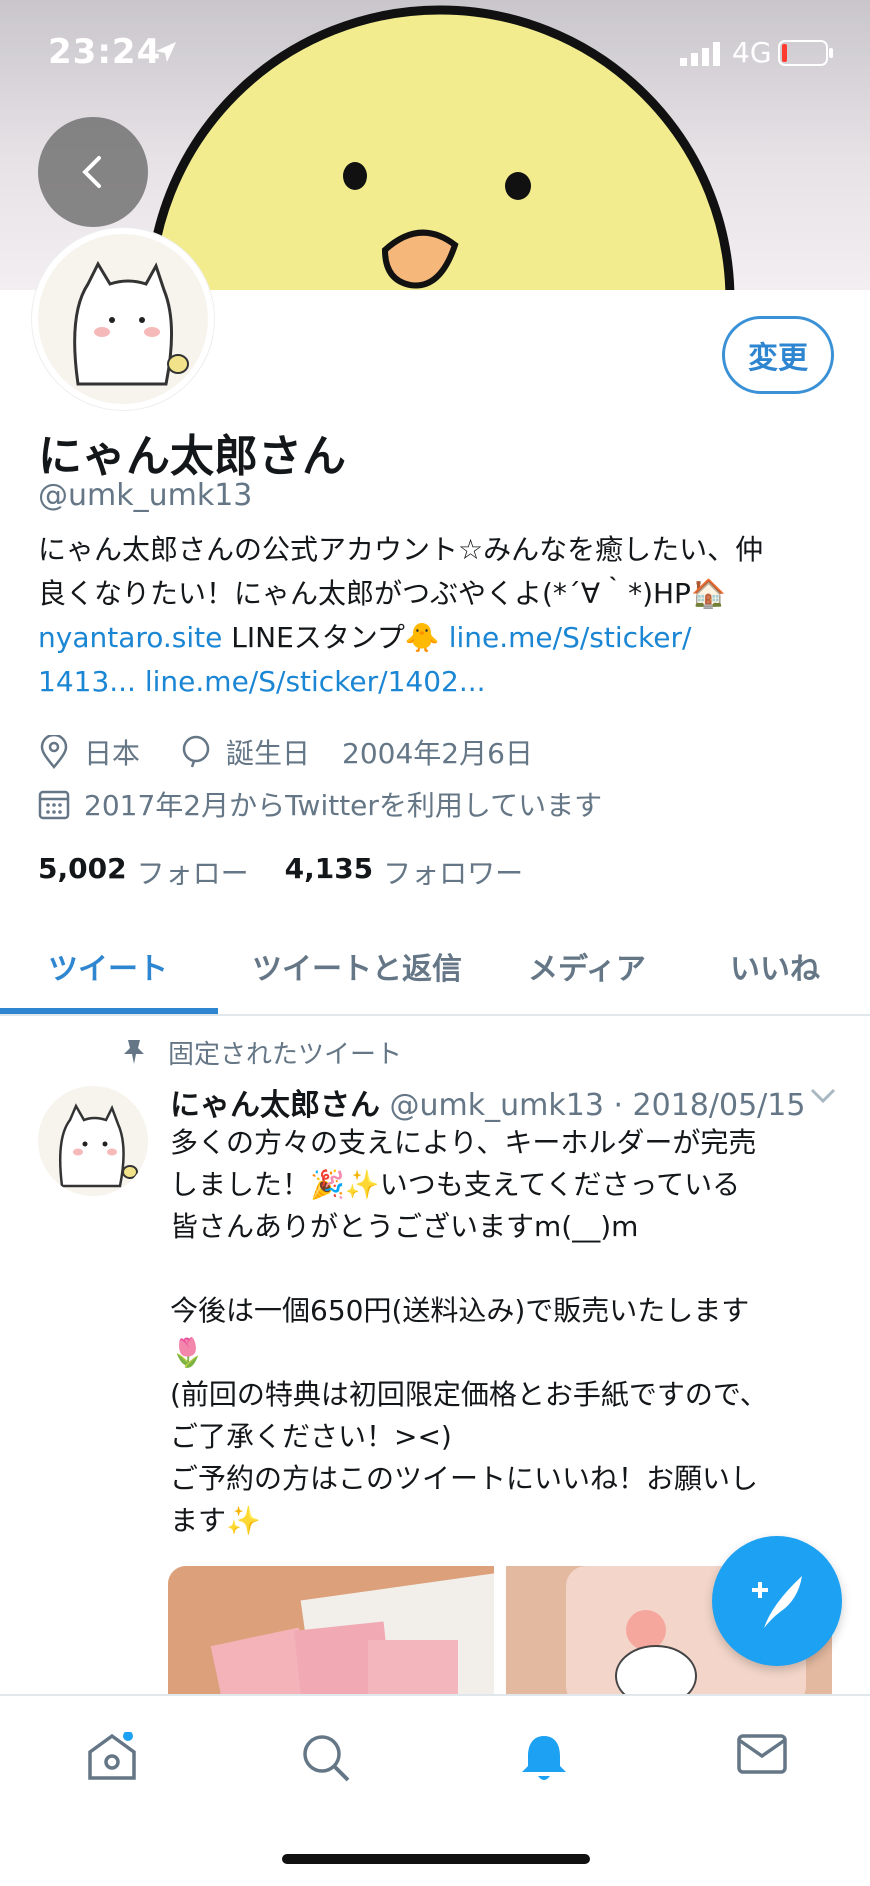  What do you see at coordinates (268, 753) in the screenshot?
I see `birthday-label: 誕生日` at bounding box center [268, 753].